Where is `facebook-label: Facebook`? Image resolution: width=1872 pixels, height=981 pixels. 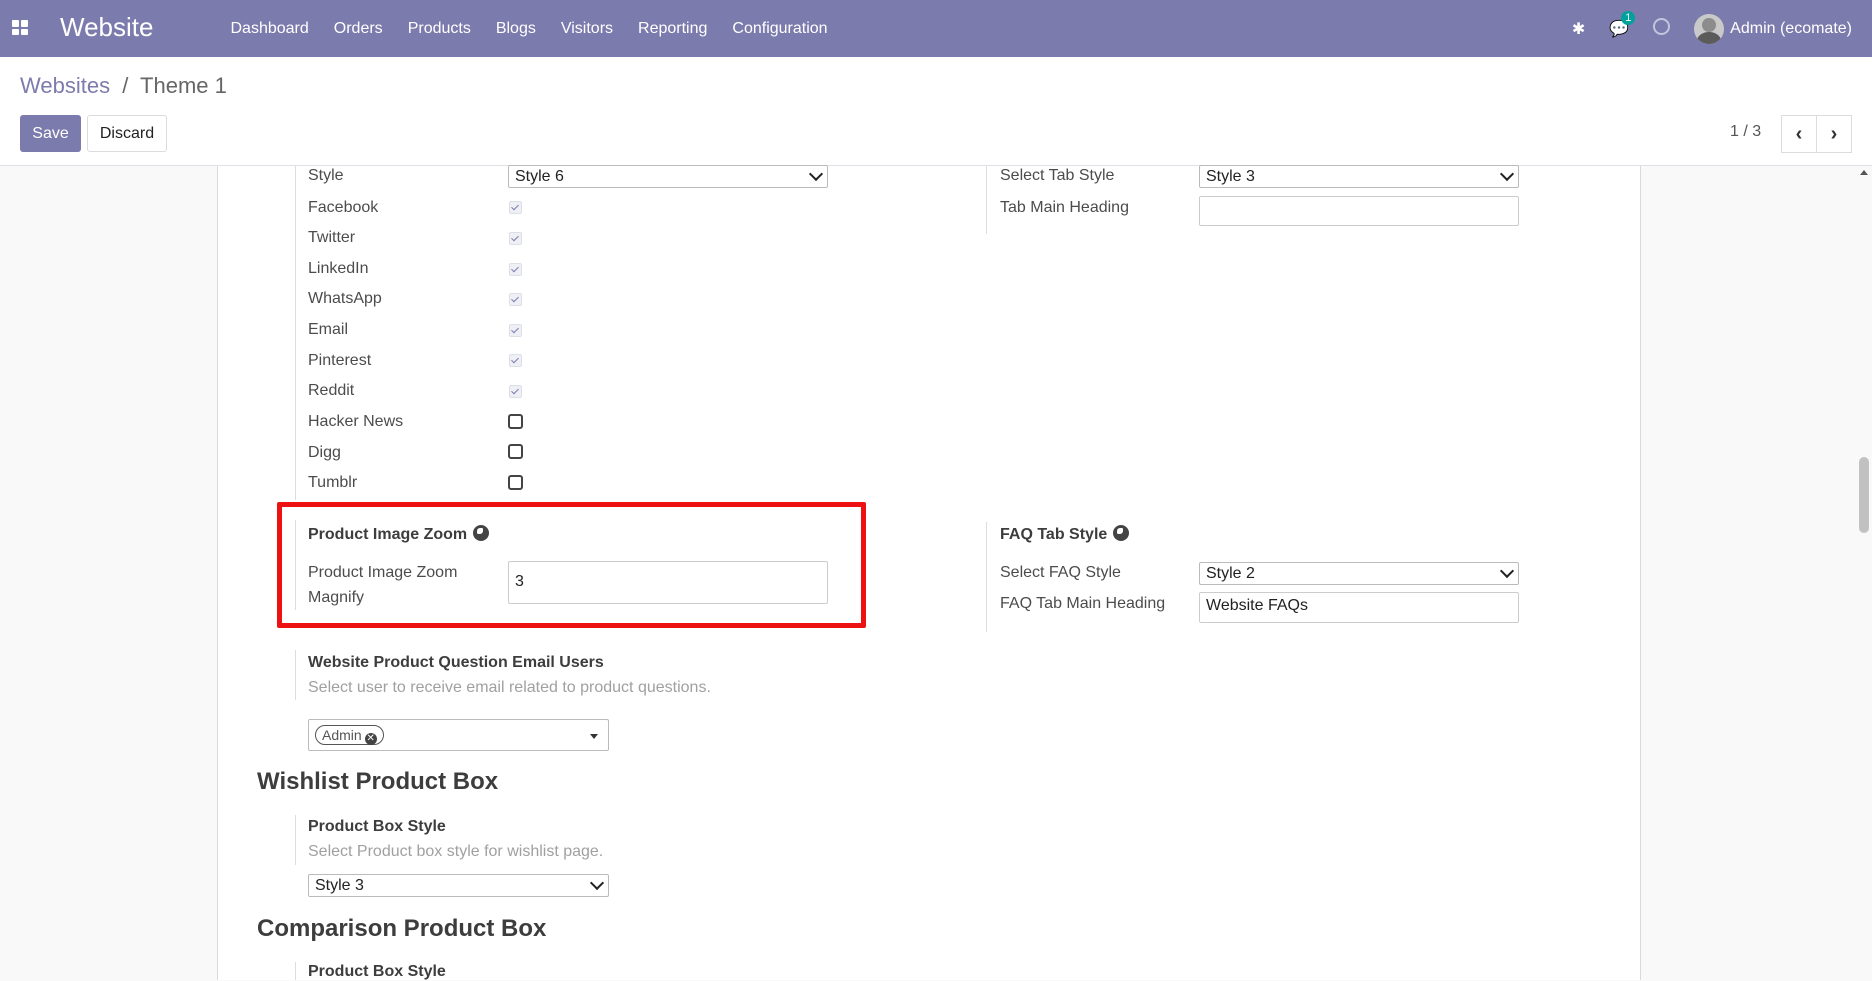 facebook-label: Facebook is located at coordinates (343, 207).